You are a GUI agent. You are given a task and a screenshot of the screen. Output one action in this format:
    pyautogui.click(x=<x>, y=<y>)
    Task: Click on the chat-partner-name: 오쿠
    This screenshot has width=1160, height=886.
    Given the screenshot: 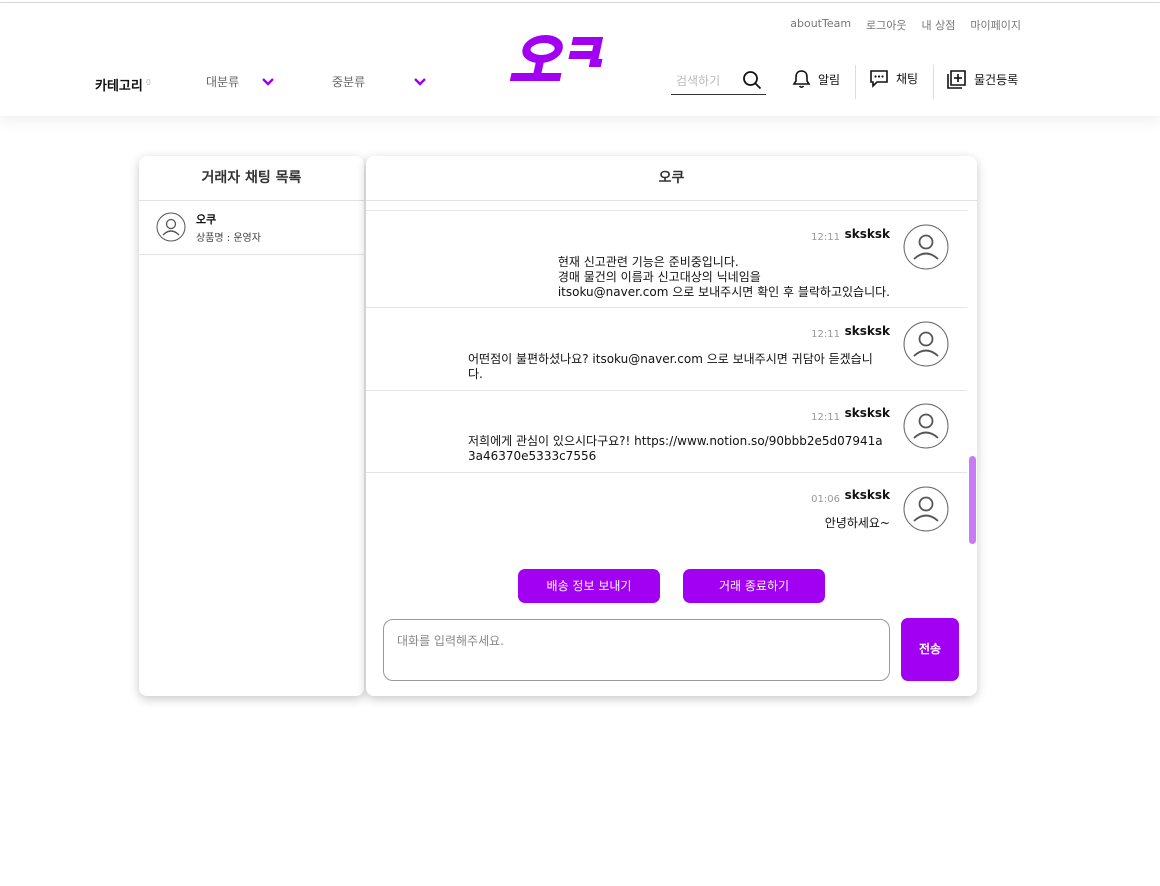 What is the action you would take?
    pyautogui.click(x=206, y=219)
    